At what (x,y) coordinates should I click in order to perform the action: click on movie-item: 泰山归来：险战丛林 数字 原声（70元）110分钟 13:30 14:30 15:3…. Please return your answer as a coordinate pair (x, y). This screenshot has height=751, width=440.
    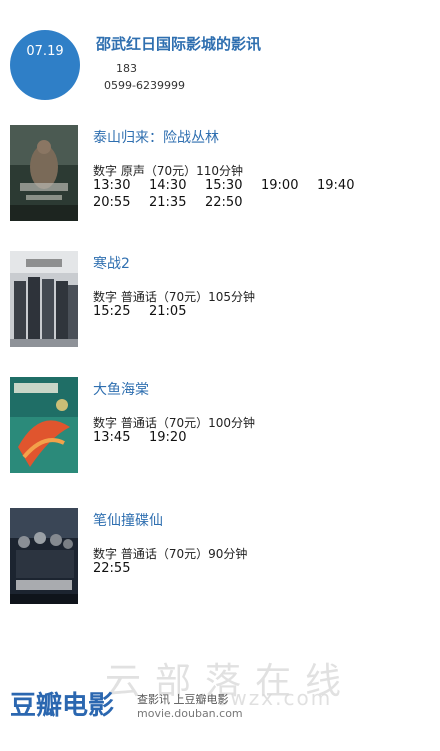
    Looking at the image, I should click on (220, 180).